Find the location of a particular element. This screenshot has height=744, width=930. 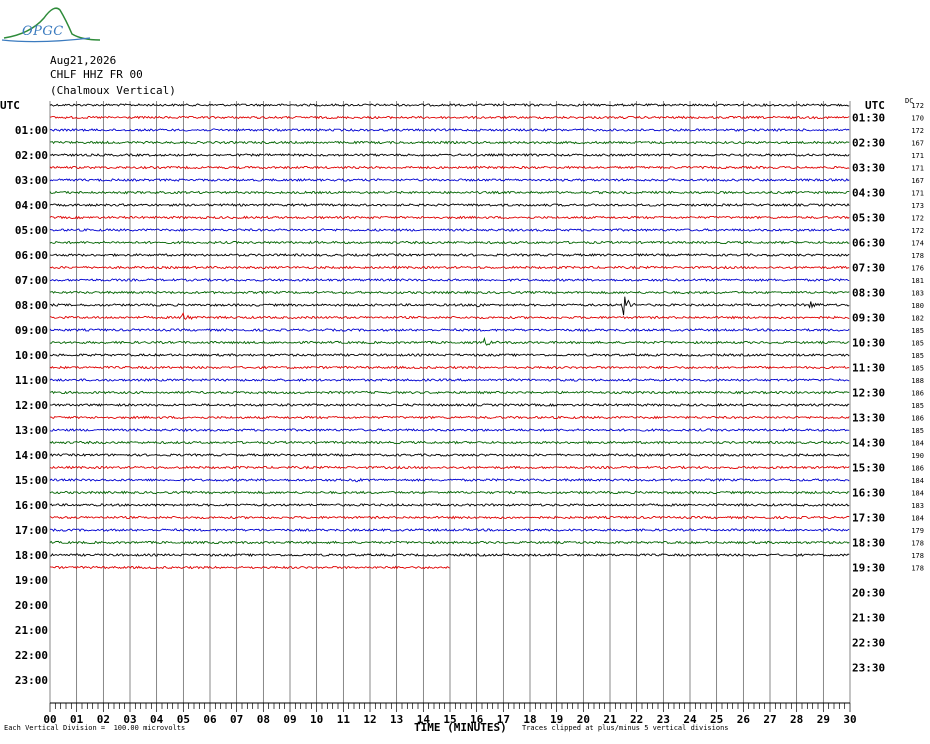

hour-label-right: 23:30 is located at coordinates (868, 668).